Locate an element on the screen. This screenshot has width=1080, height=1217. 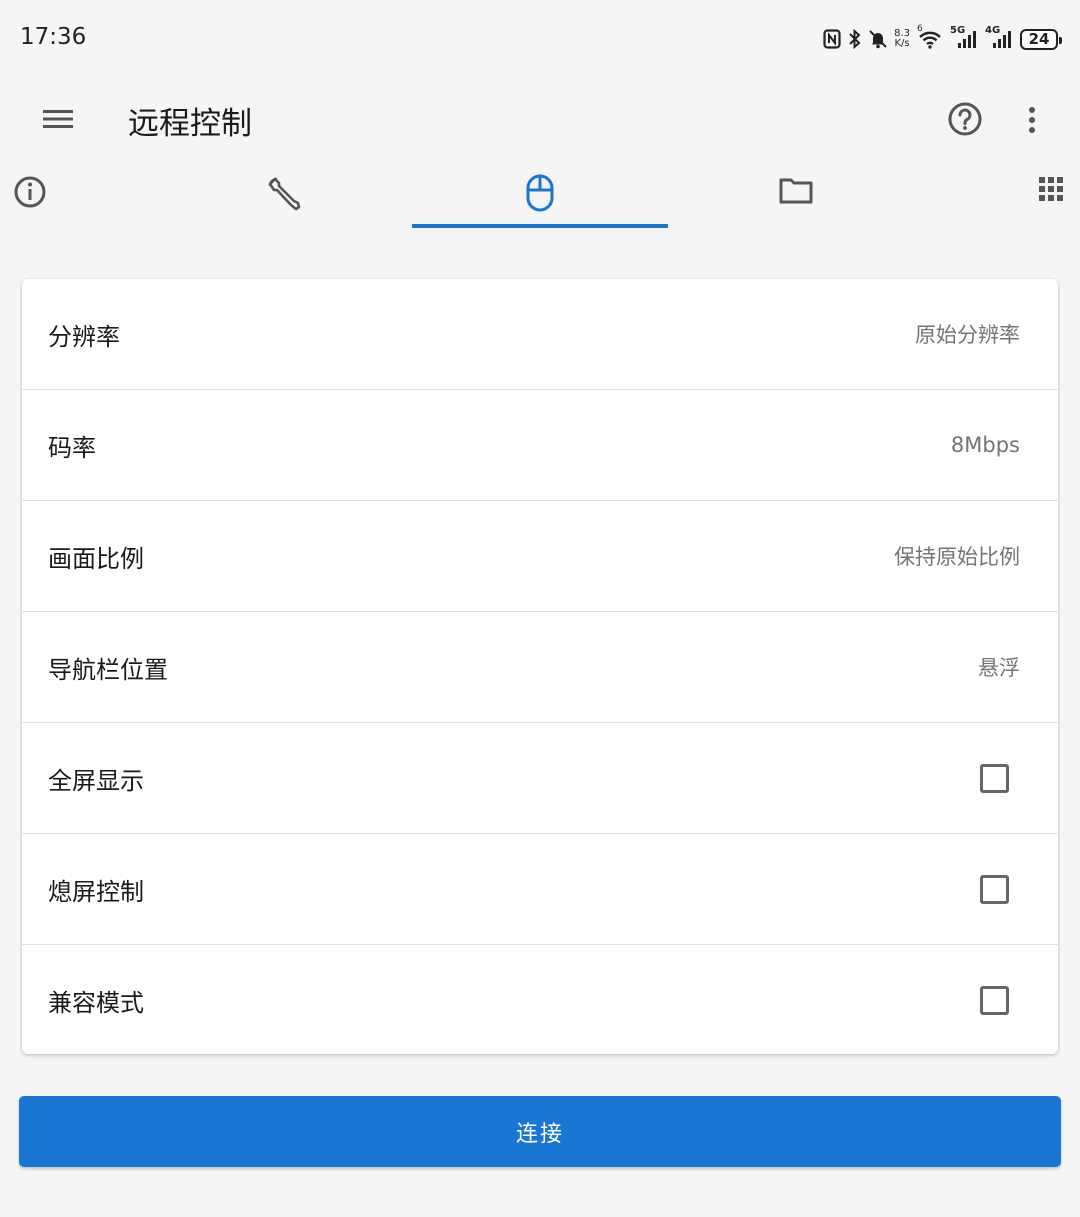
nfc-icon is located at coordinates (832, 39).